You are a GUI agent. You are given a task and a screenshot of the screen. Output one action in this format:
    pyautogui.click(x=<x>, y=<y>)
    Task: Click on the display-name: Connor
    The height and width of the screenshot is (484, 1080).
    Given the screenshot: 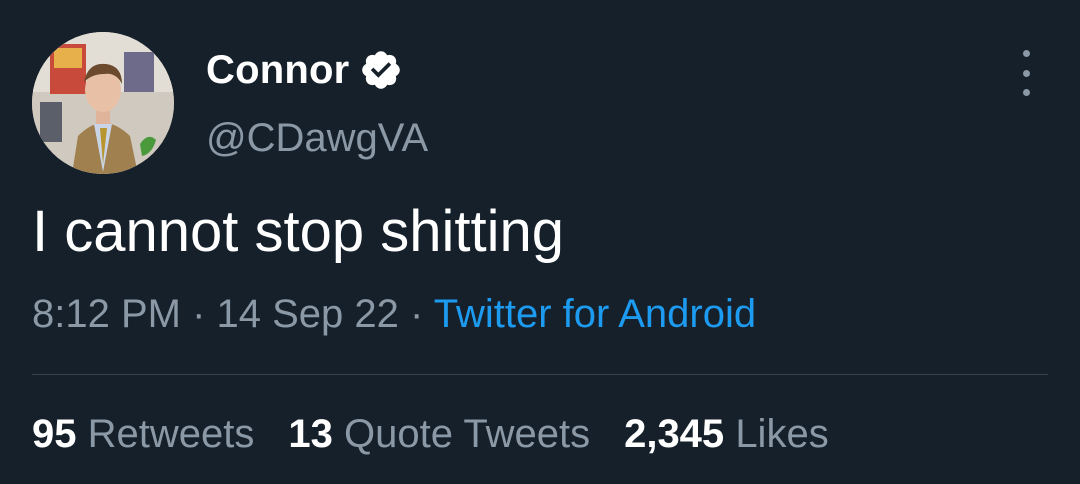 What is the action you would take?
    pyautogui.click(x=277, y=70)
    